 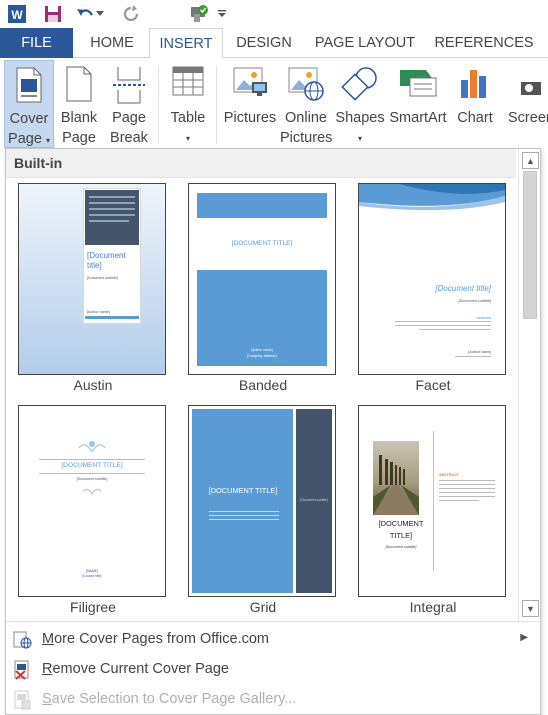 I want to click on cover-integral-title: [DOCUMENT TITLE], so click(x=401, y=529).